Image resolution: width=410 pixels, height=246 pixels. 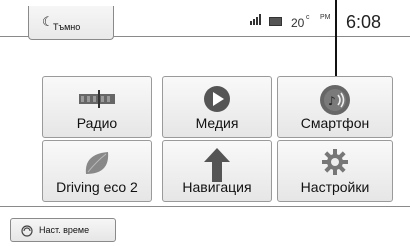 I want to click on weather-icon, so click(x=27, y=231).